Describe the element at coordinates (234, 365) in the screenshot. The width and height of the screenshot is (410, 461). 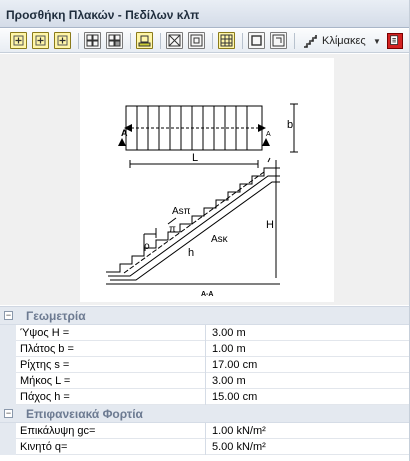
I see `property-value: 17.00 cm` at that location.